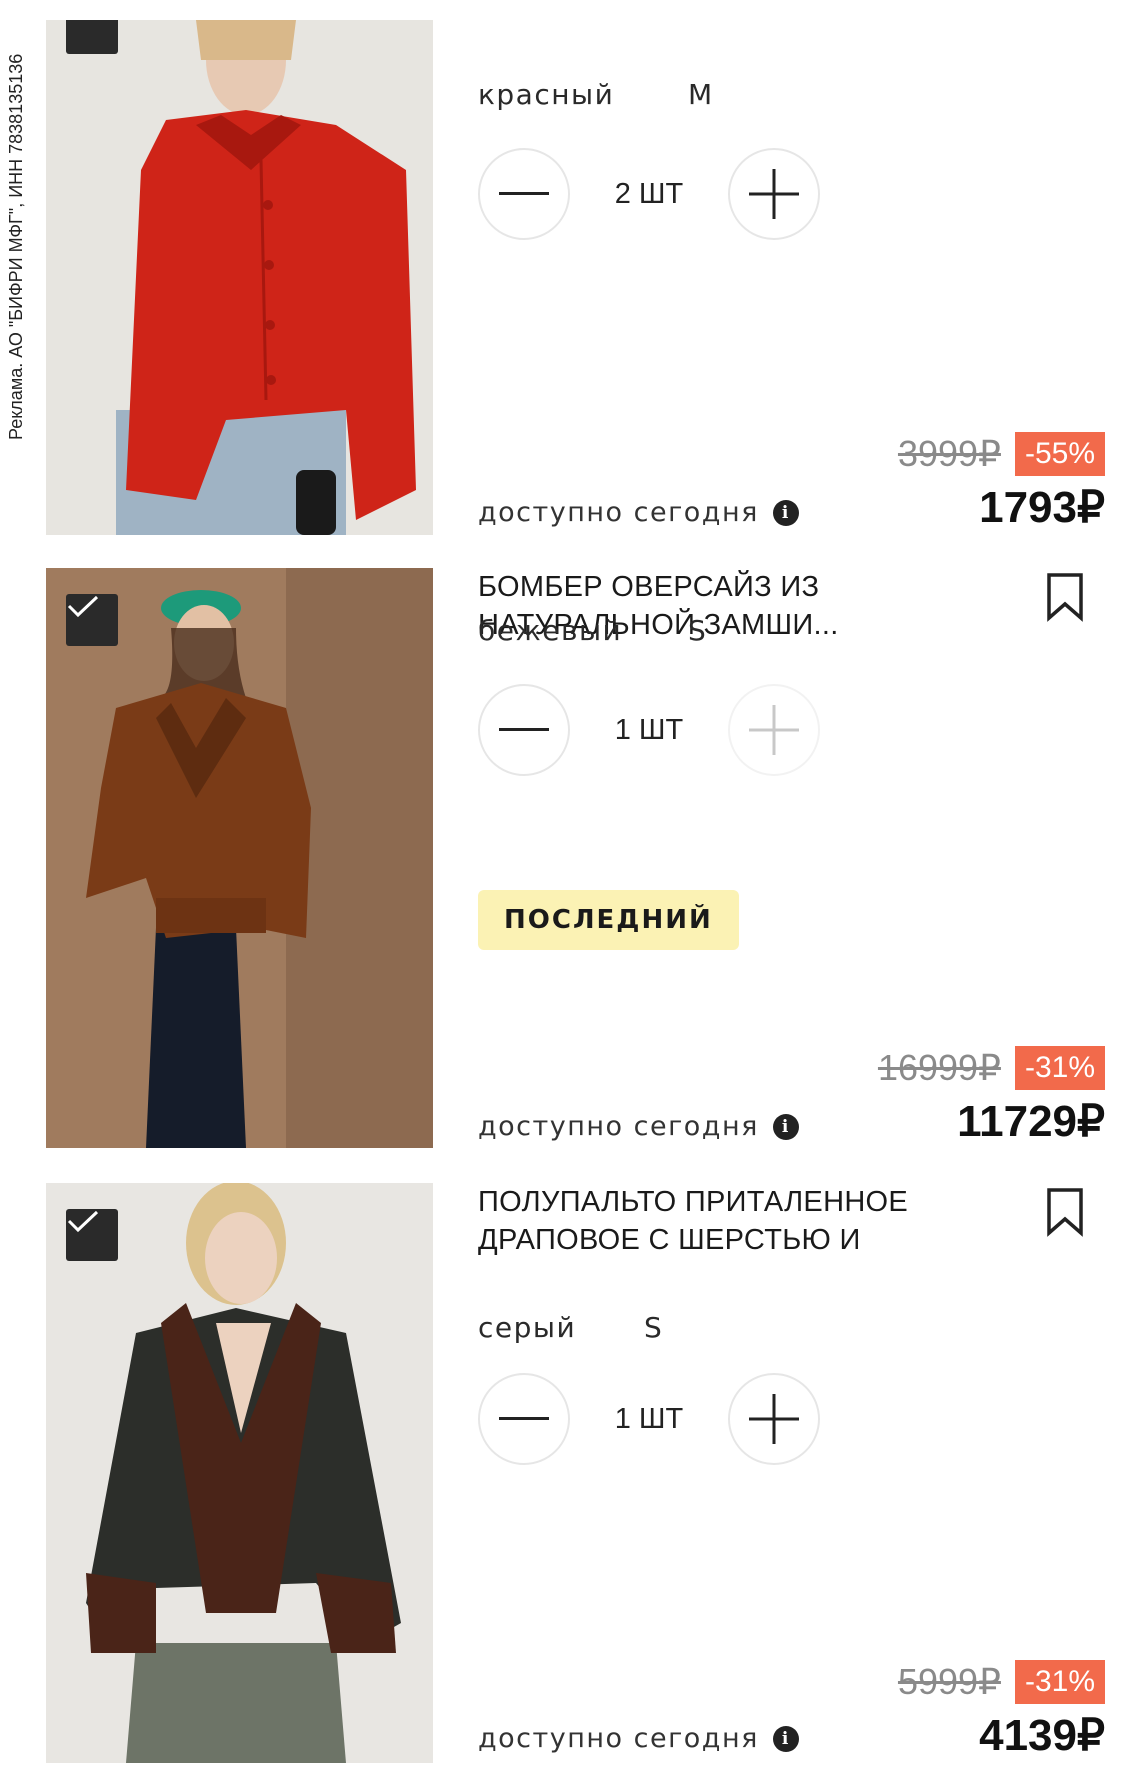 Image resolution: width=1145 pixels, height=1785 pixels. What do you see at coordinates (949, 1681) in the screenshot?
I see `old-price: 5999₽` at bounding box center [949, 1681].